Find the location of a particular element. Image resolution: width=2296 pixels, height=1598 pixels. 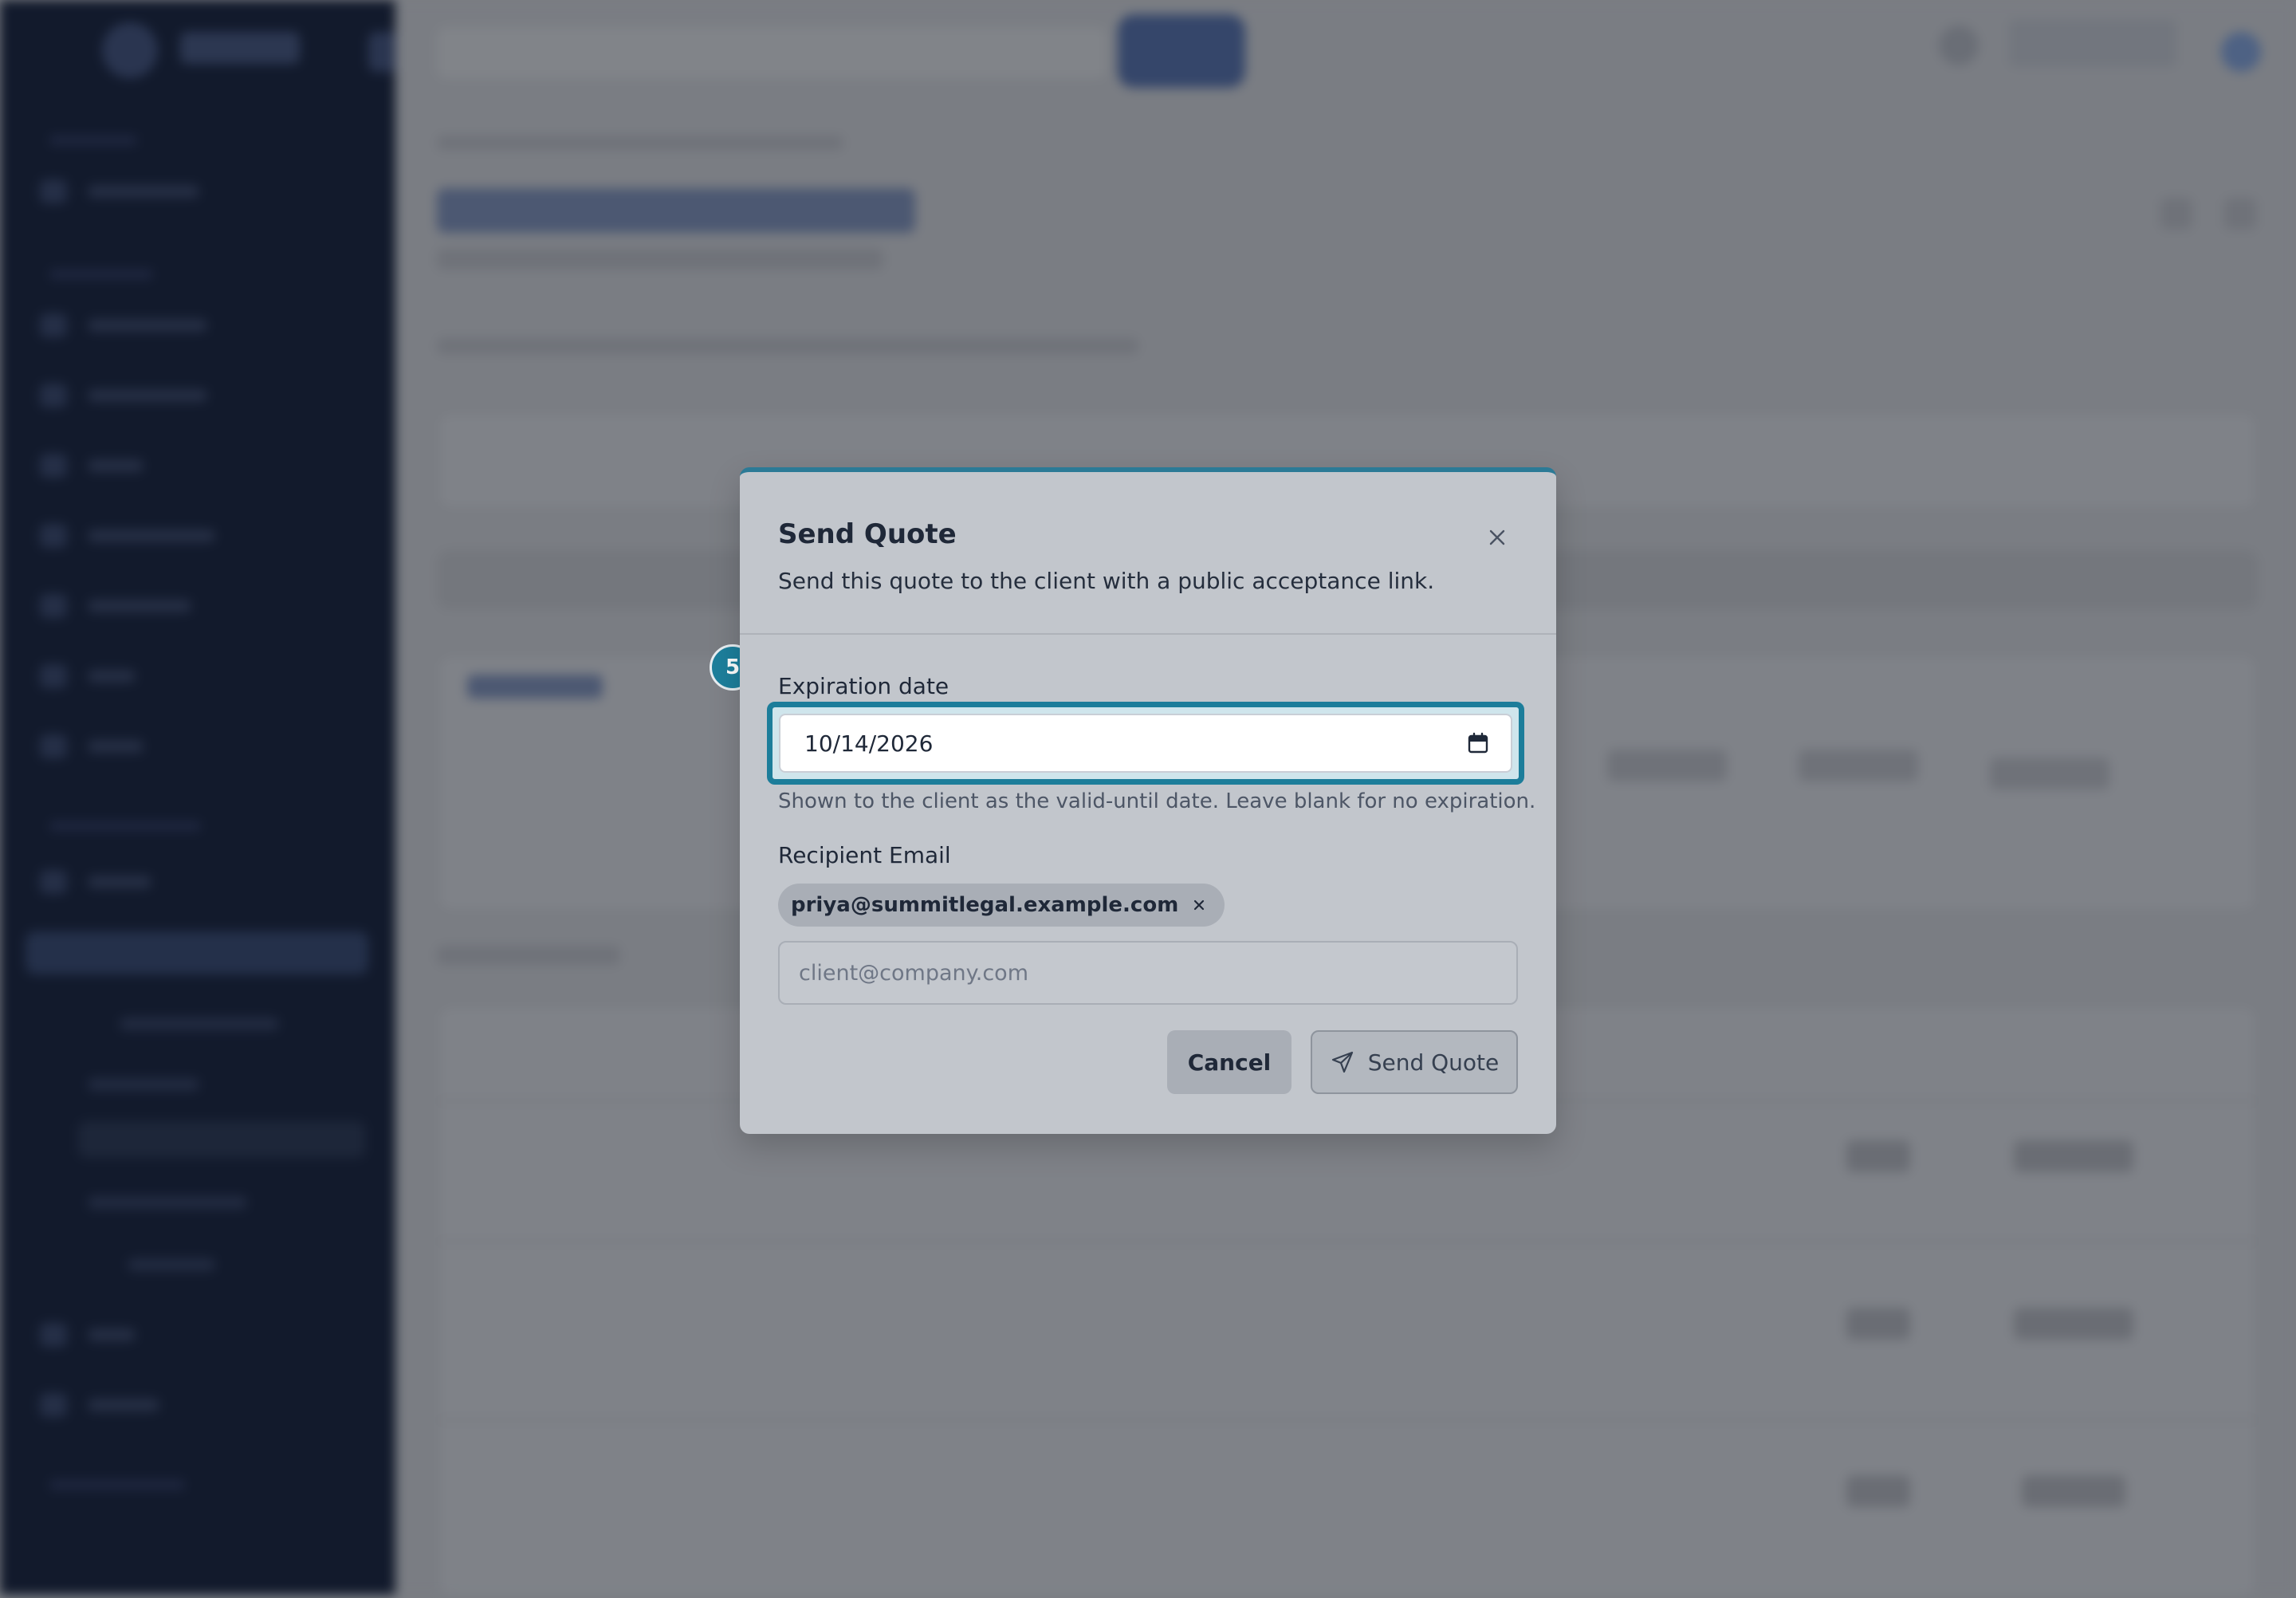

close-button is located at coordinates (1497, 537).